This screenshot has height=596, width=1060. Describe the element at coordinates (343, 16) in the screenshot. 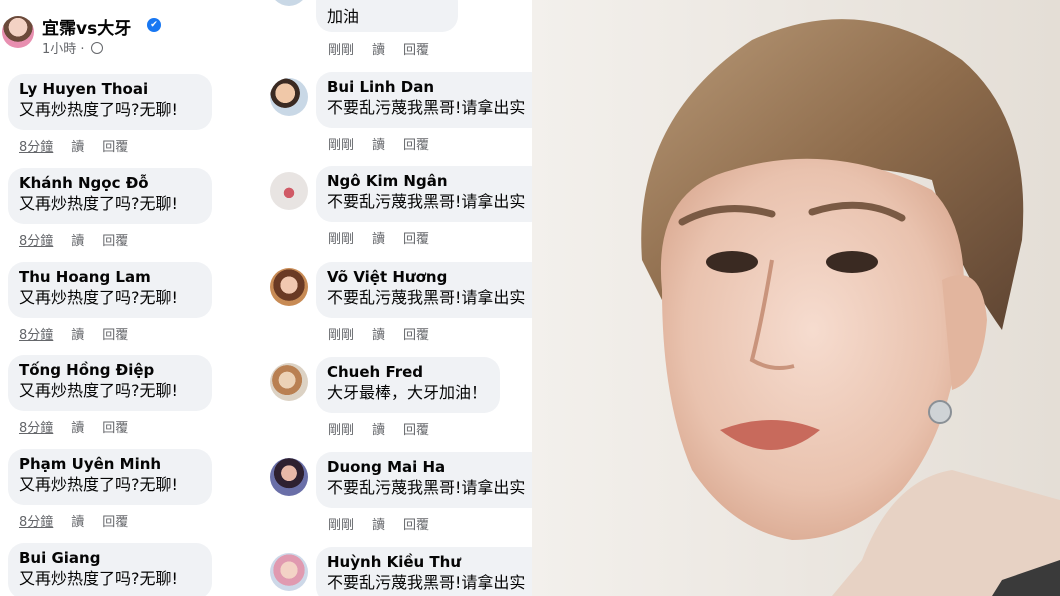

I see `comment-text: 加油` at that location.